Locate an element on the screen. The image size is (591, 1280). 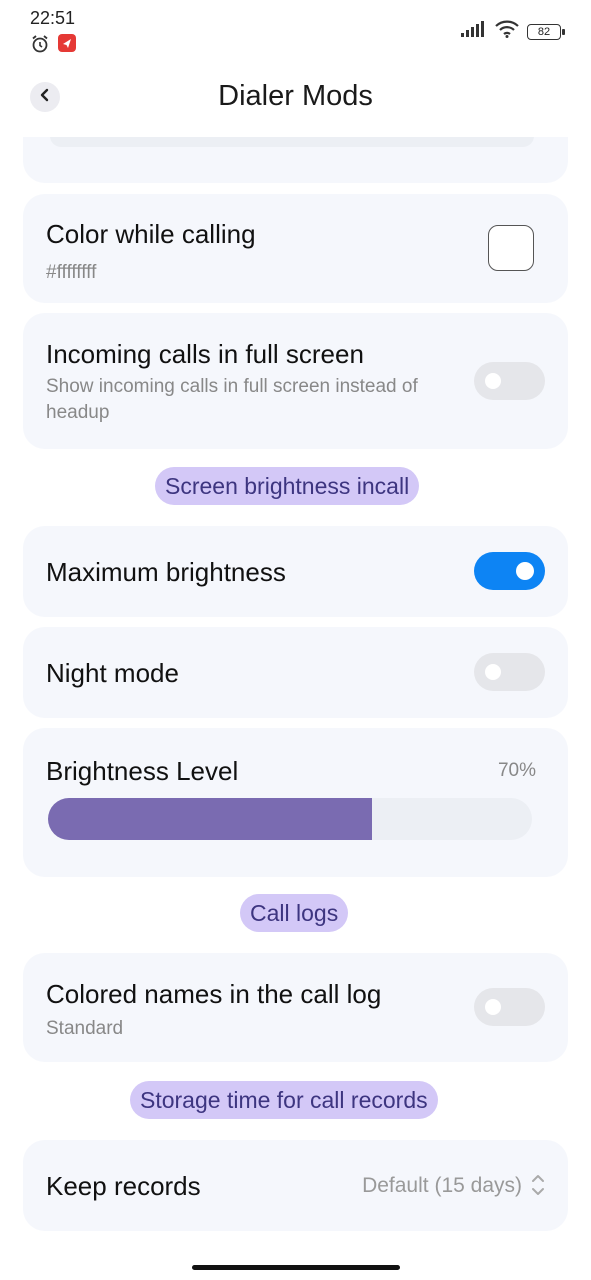
status-icons-right: 82 is located at coordinates (513, 31).